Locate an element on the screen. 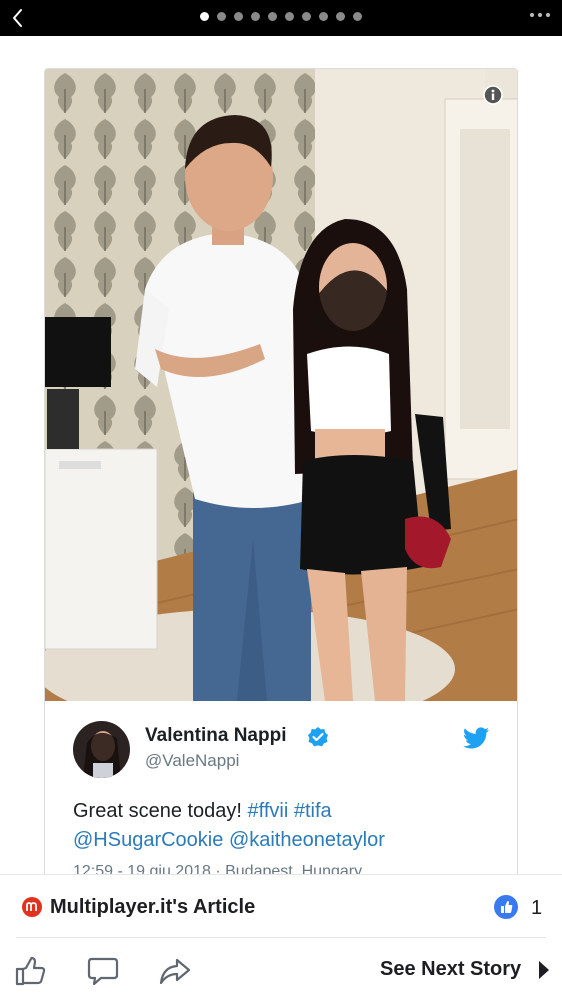  story-pager is located at coordinates (281, 16).